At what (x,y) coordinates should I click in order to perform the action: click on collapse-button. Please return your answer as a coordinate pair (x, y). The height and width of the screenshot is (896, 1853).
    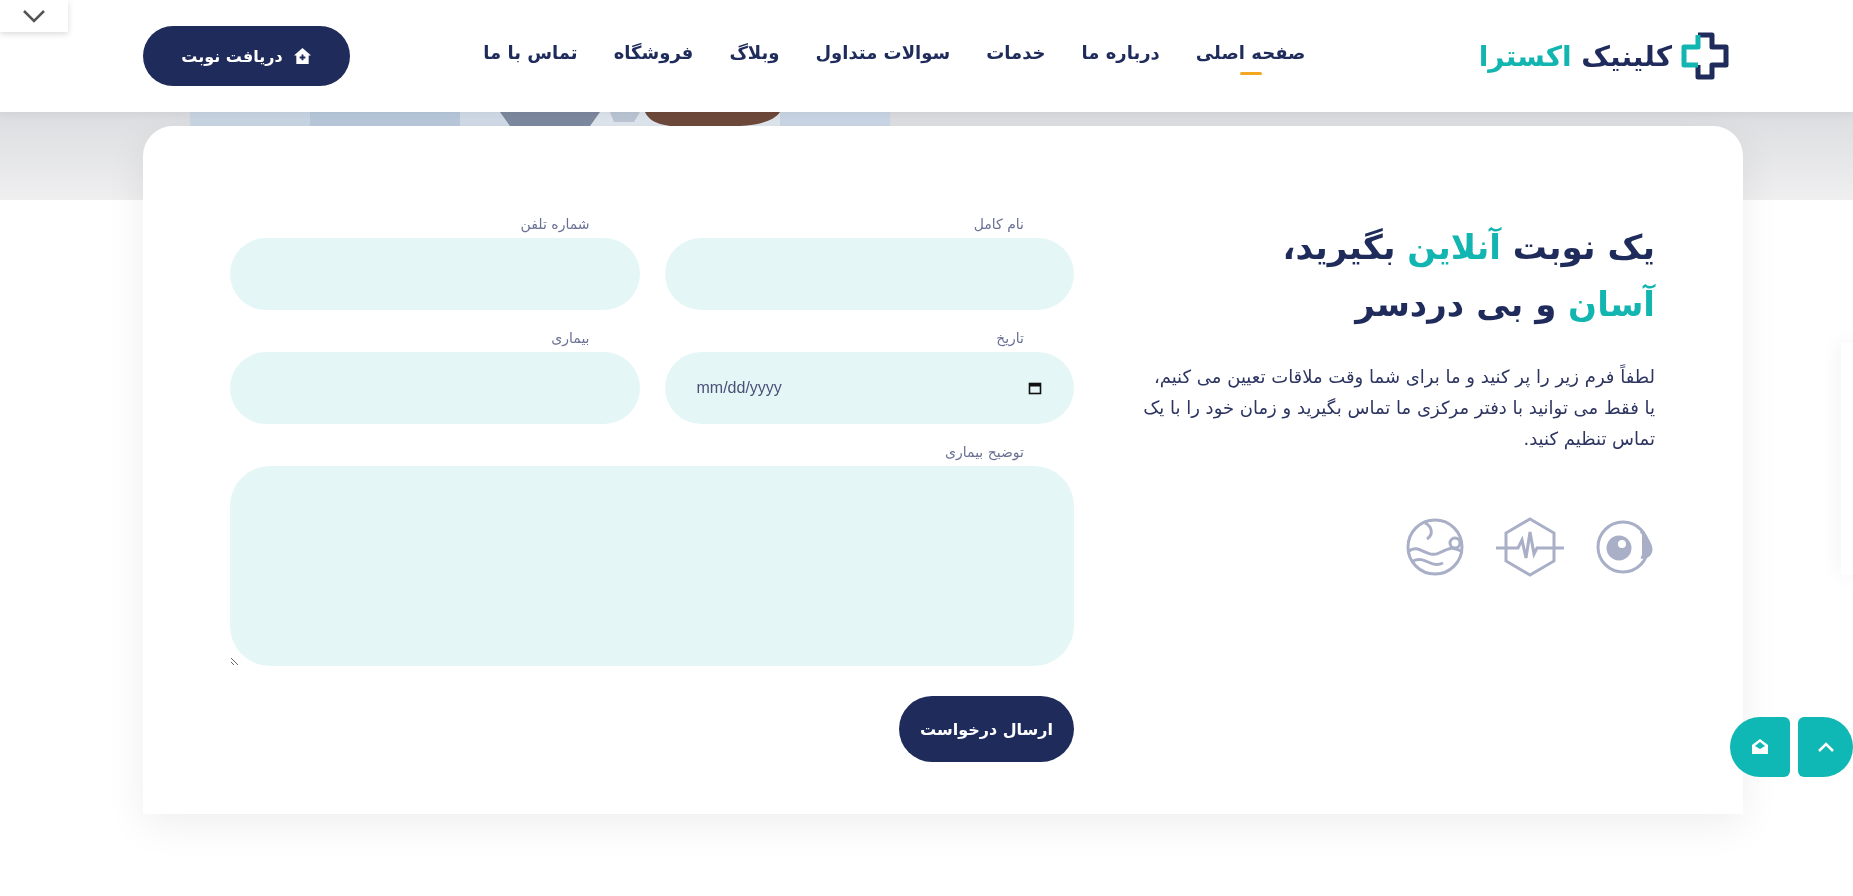
    Looking at the image, I should click on (34, 16).